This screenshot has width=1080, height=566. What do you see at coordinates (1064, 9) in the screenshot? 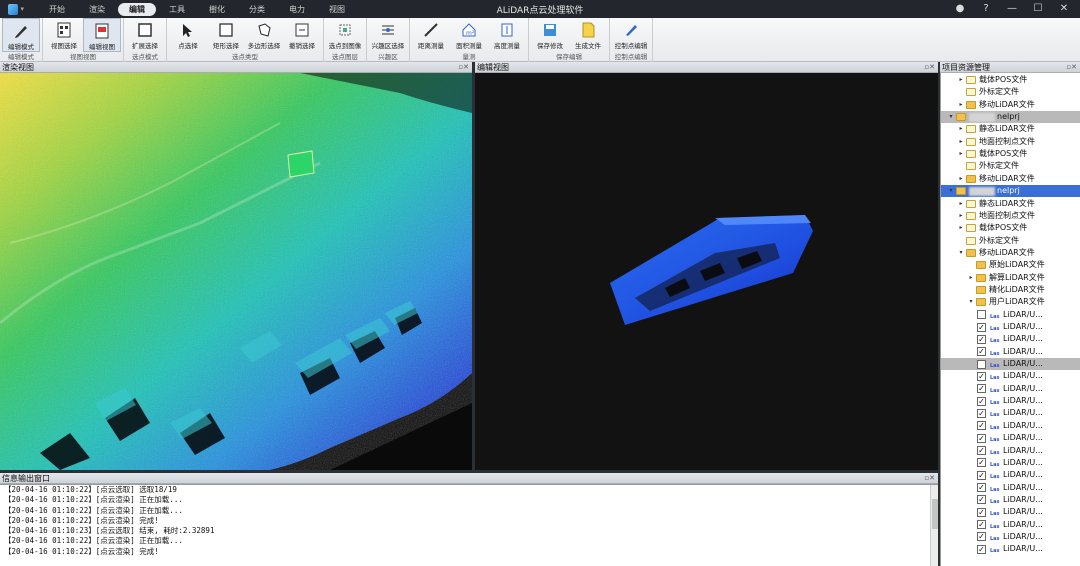
I see `close-icon: ✕` at bounding box center [1064, 9].